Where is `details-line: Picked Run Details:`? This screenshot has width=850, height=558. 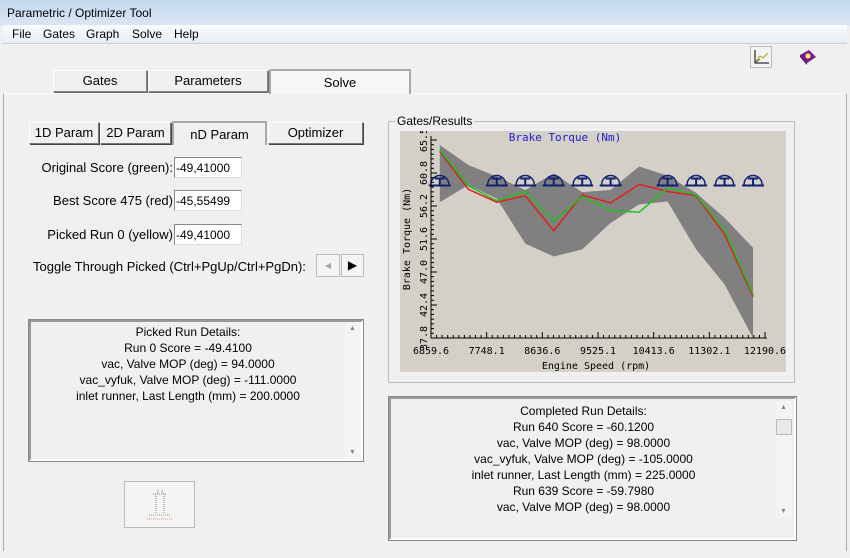 details-line: Picked Run Details: is located at coordinates (188, 332).